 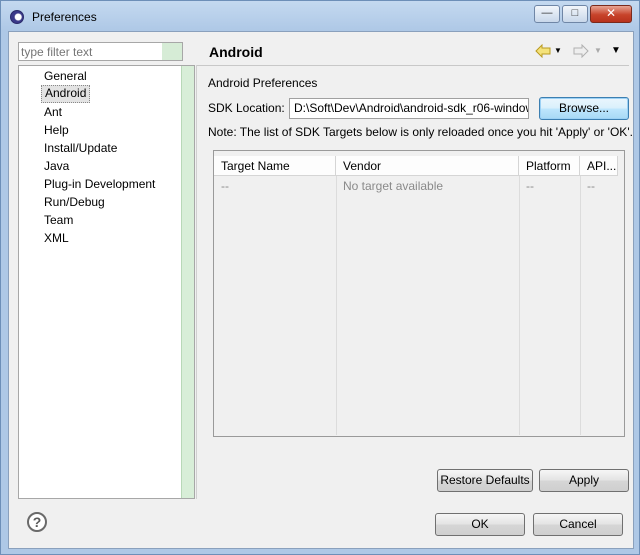 What do you see at coordinates (91, 51) in the screenshot?
I see `filter-input` at bounding box center [91, 51].